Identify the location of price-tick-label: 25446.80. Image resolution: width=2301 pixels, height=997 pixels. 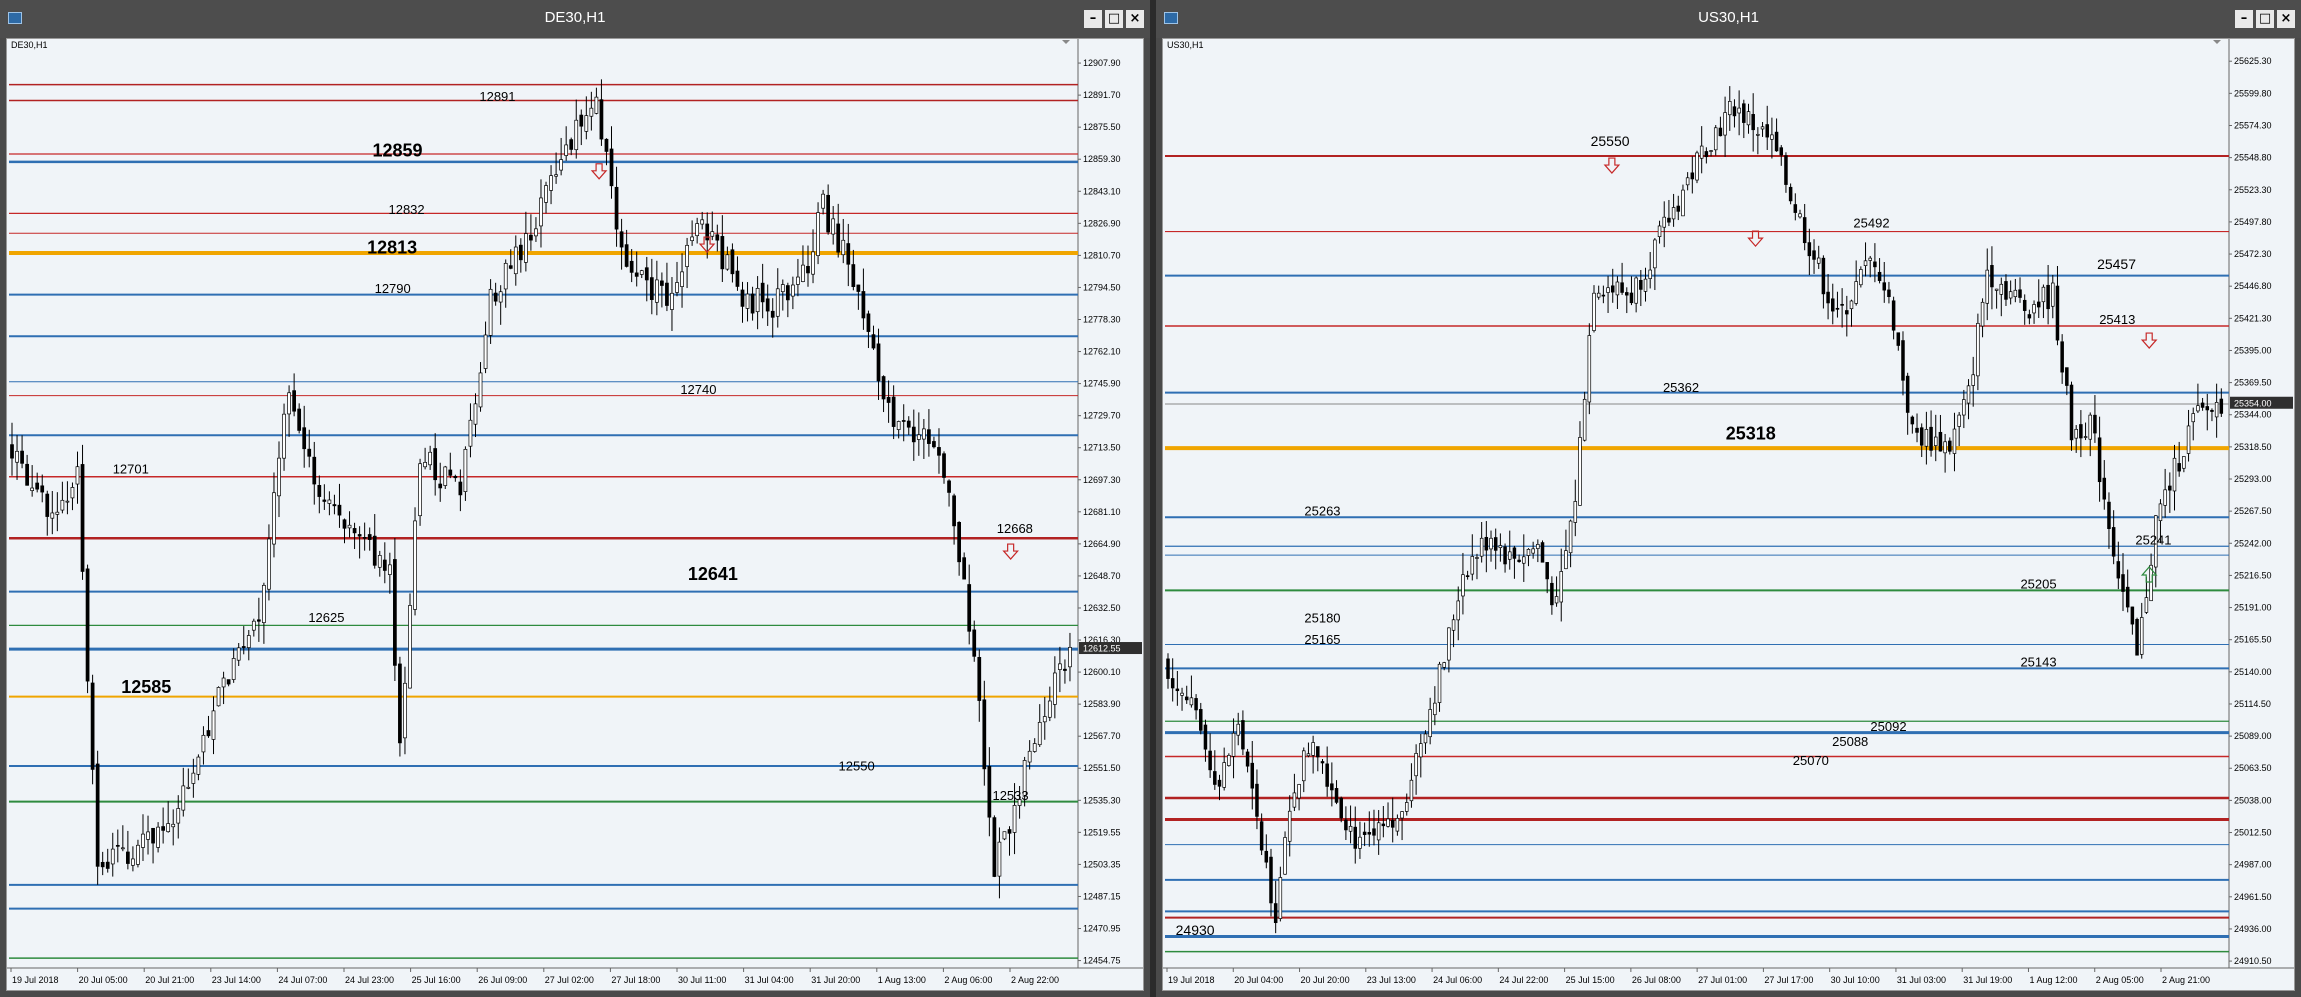
(2253, 286).